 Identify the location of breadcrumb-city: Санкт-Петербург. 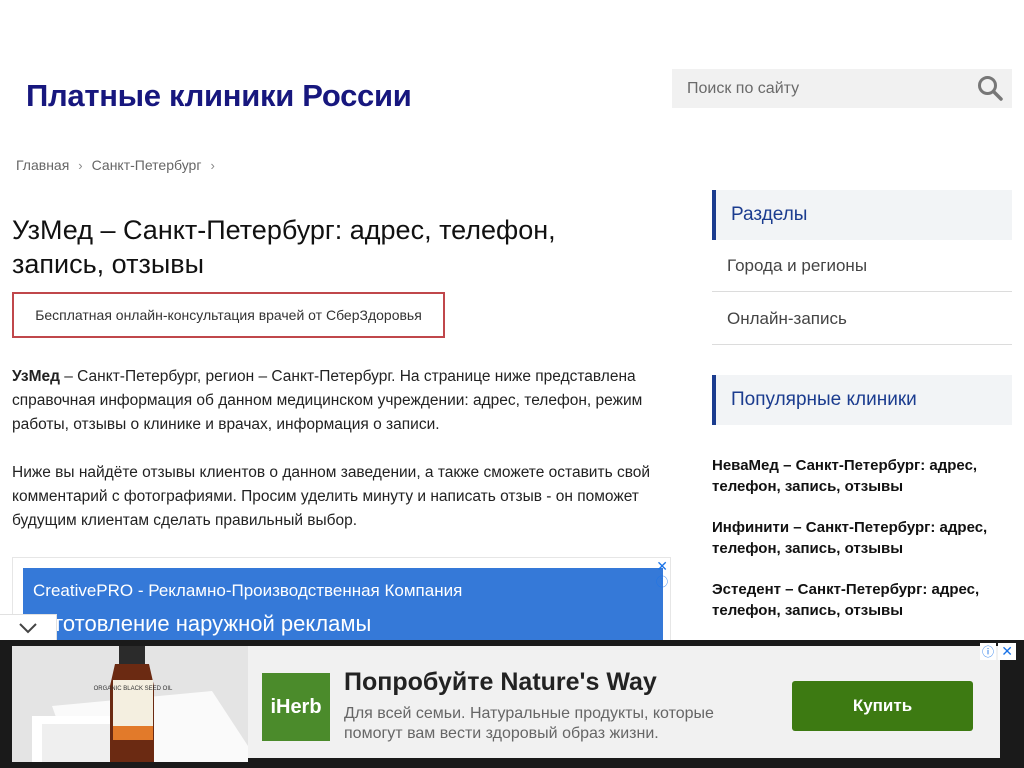
(147, 165).